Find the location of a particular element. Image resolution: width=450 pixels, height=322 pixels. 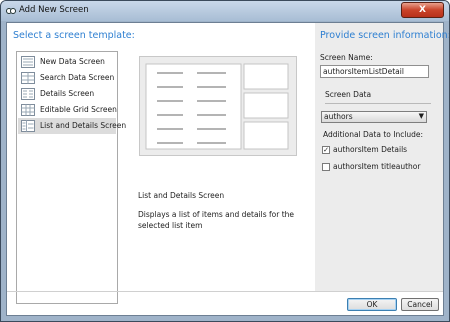

template-item-label: New Data Screen is located at coordinates (72, 61).